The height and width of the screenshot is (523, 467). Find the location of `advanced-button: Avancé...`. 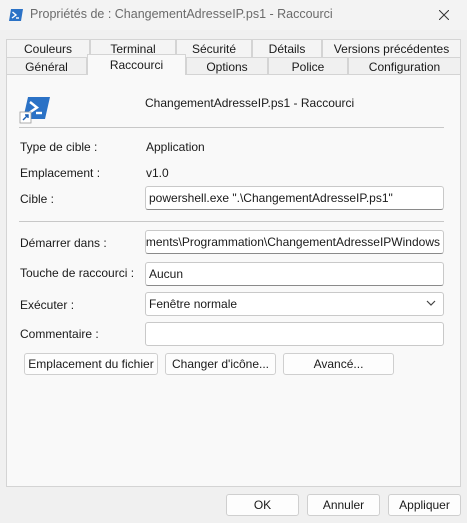

advanced-button: Avancé... is located at coordinates (338, 364).